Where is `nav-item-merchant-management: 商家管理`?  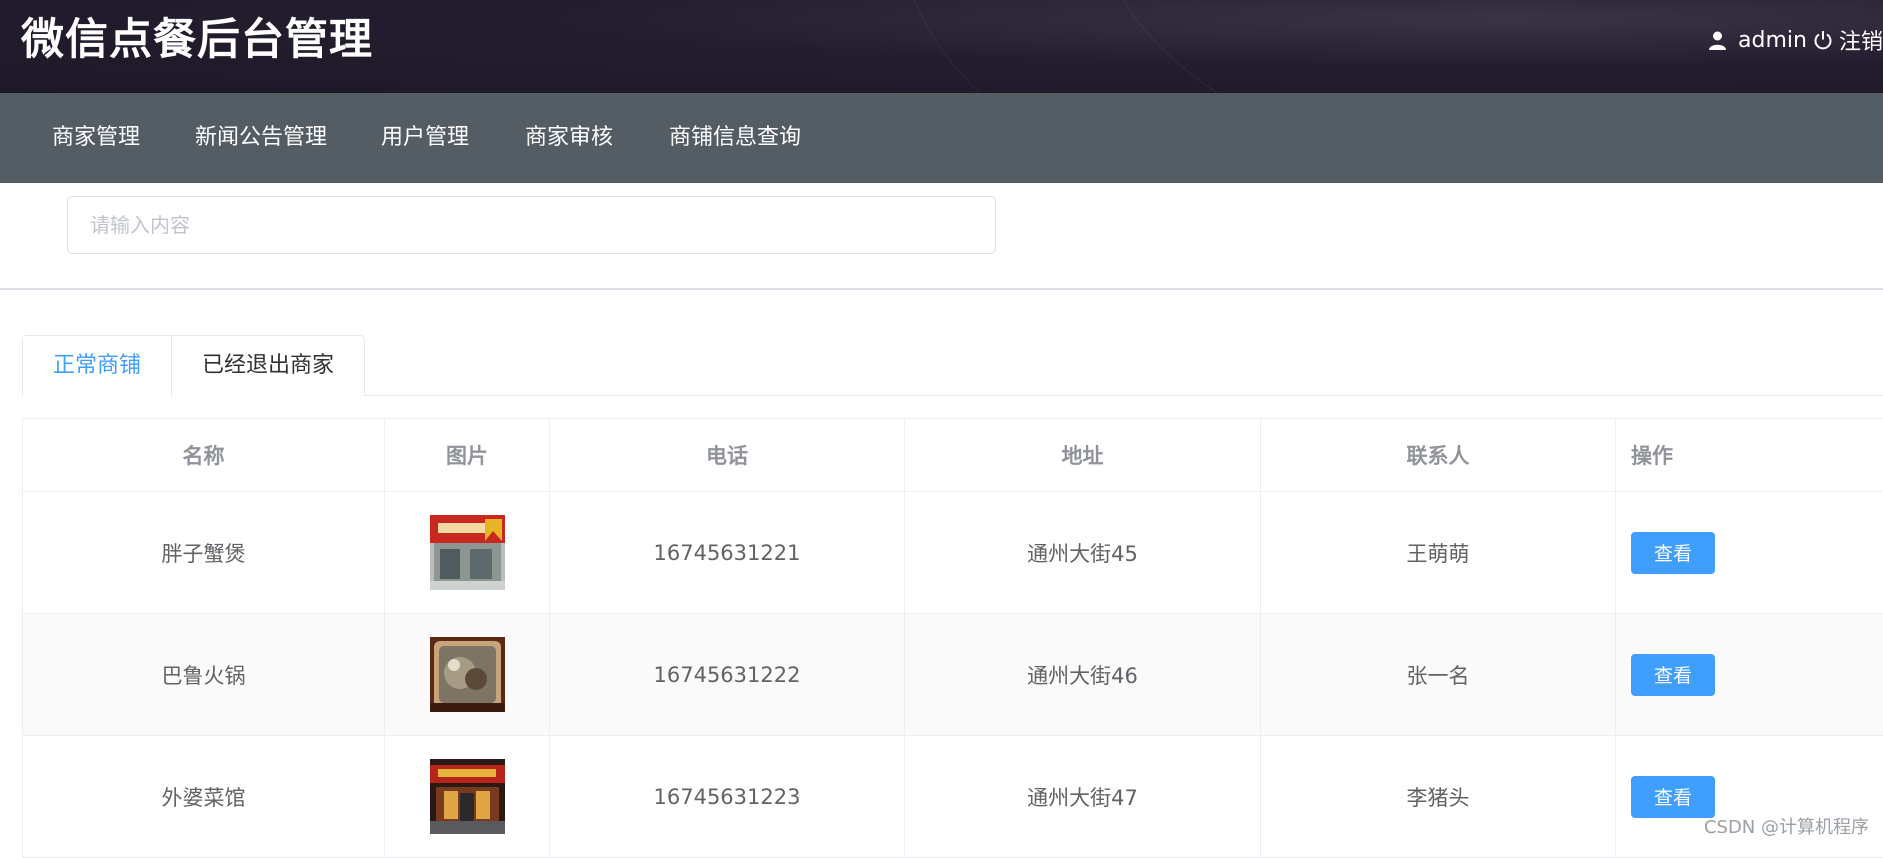 nav-item-merchant-management: 商家管理 is located at coordinates (96, 138).